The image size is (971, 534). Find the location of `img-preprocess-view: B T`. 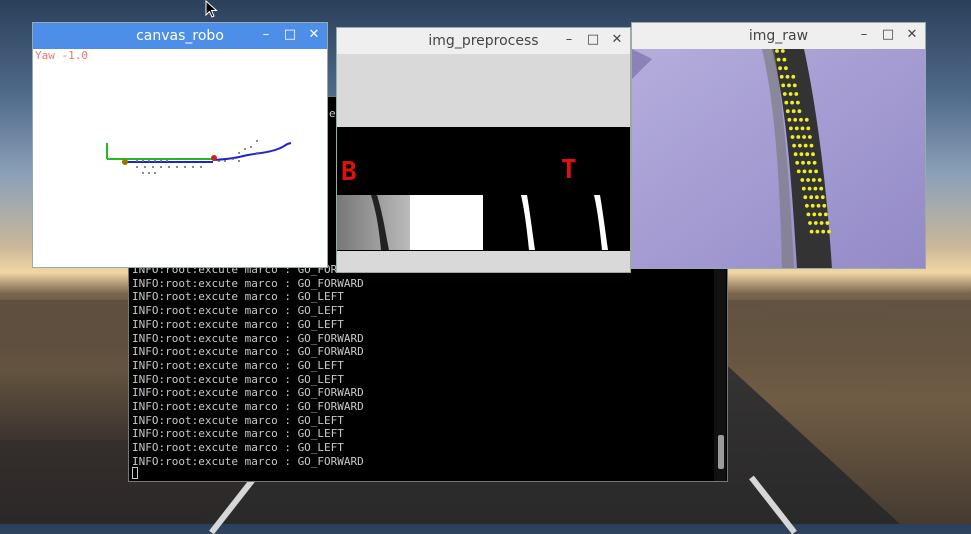

img-preprocess-view: B T is located at coordinates (483, 163).